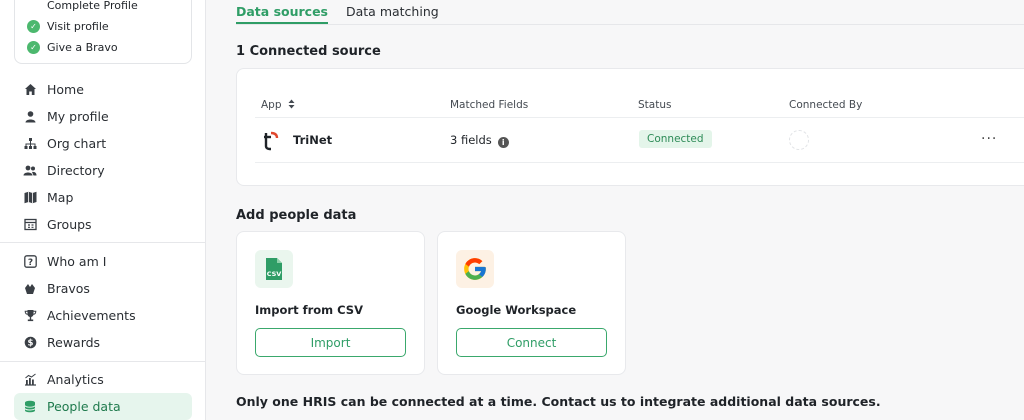 The height and width of the screenshot is (420, 1024). What do you see at coordinates (91, 315) in the screenshot?
I see `sidebar-item-label: Achievements` at bounding box center [91, 315].